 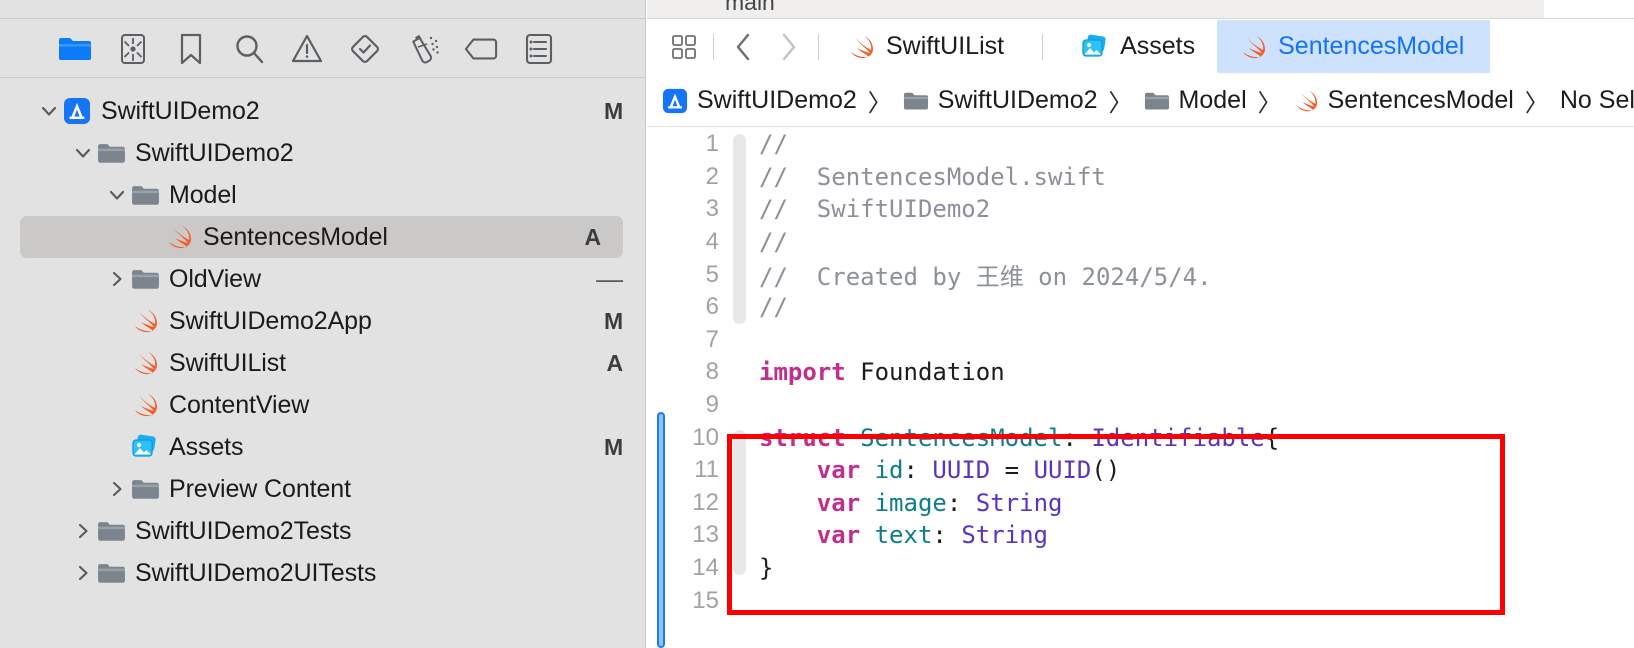 What do you see at coordinates (322, 531) in the screenshot?
I see `tree-row: SwiftUIDemo2Tests` at bounding box center [322, 531].